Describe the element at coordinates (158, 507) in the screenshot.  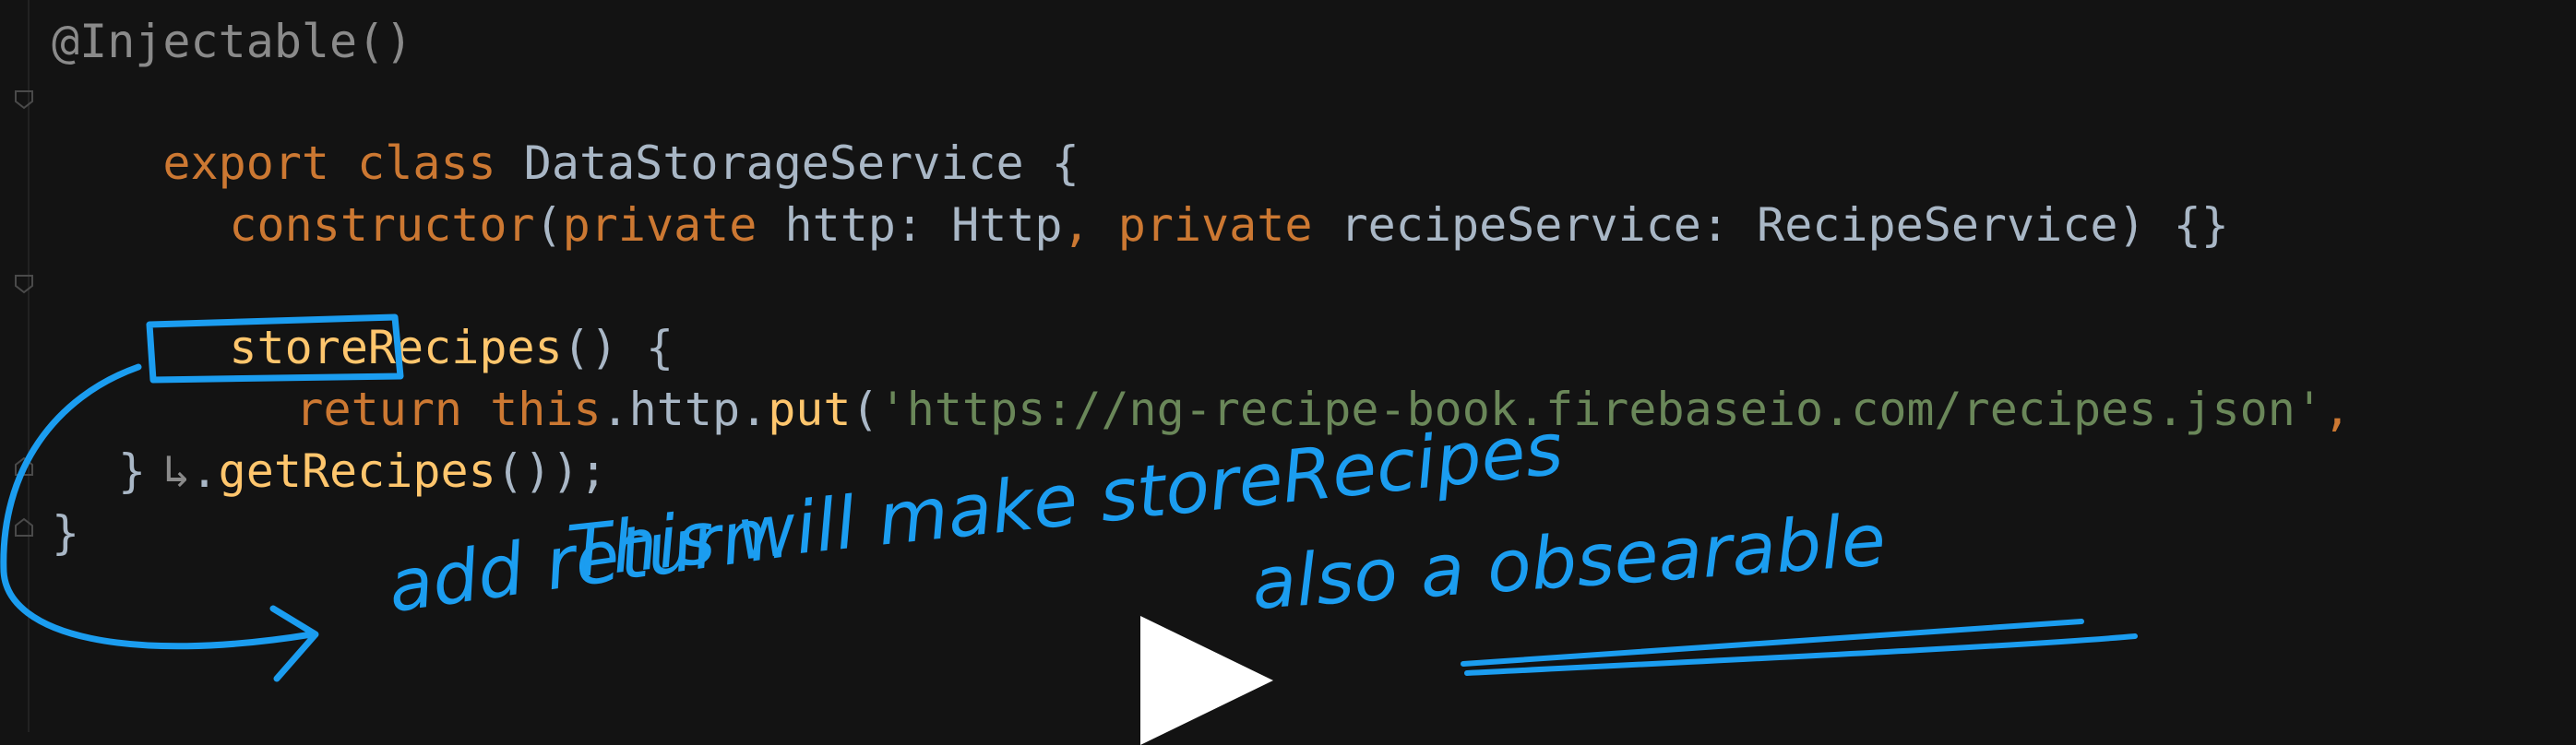
I see `curved-arrow-stroke` at that location.